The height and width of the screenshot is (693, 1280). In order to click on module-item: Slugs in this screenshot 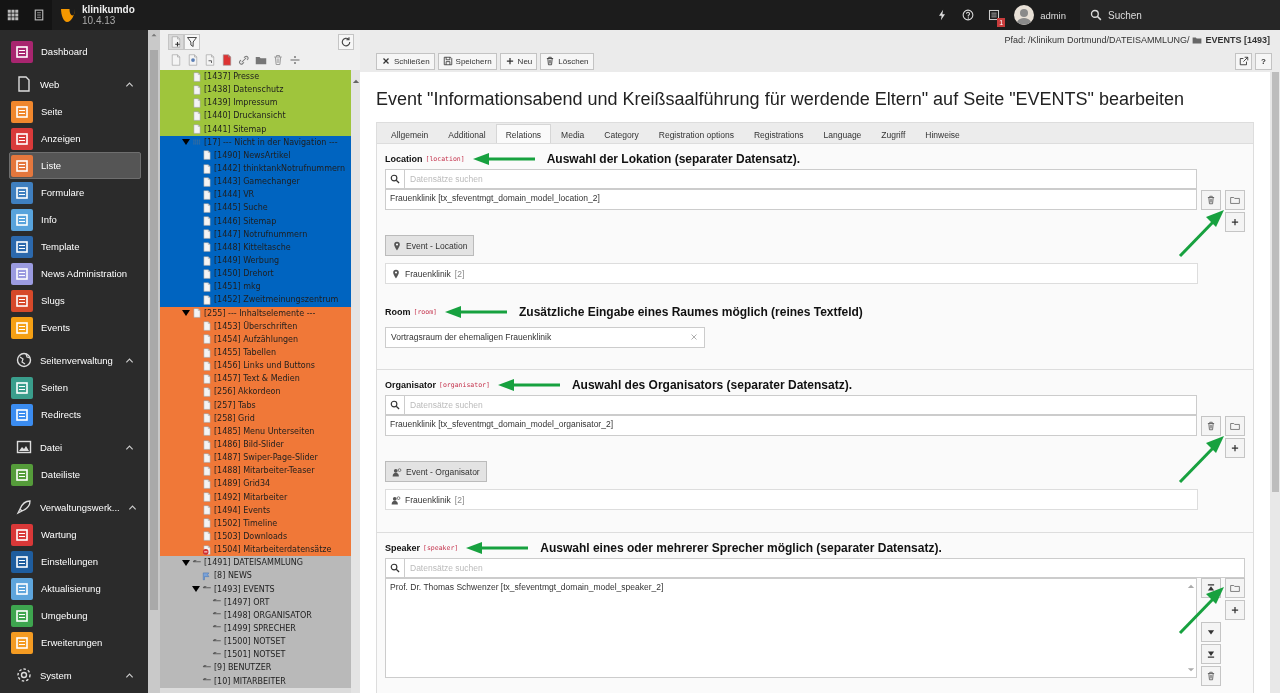, I will do `click(75, 300)`.